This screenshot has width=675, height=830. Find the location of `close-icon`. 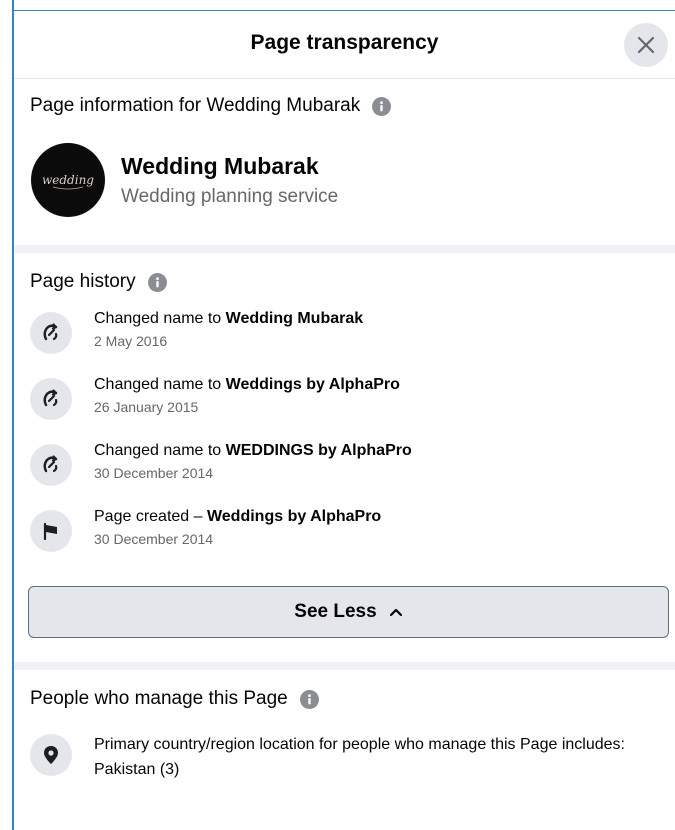

close-icon is located at coordinates (646, 45).